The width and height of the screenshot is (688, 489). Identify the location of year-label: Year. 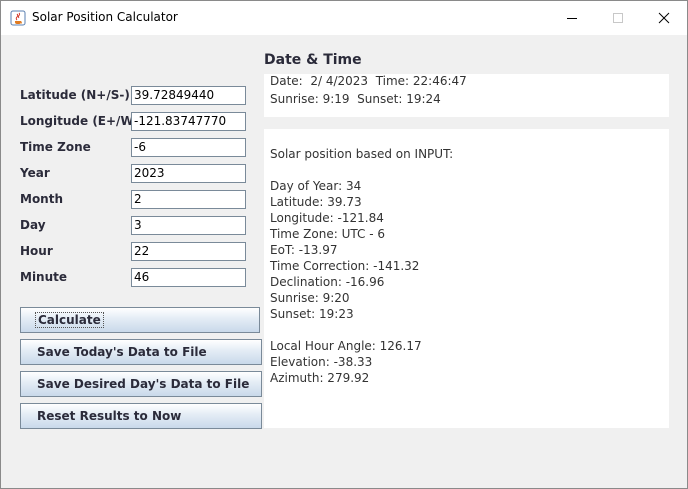
(35, 173).